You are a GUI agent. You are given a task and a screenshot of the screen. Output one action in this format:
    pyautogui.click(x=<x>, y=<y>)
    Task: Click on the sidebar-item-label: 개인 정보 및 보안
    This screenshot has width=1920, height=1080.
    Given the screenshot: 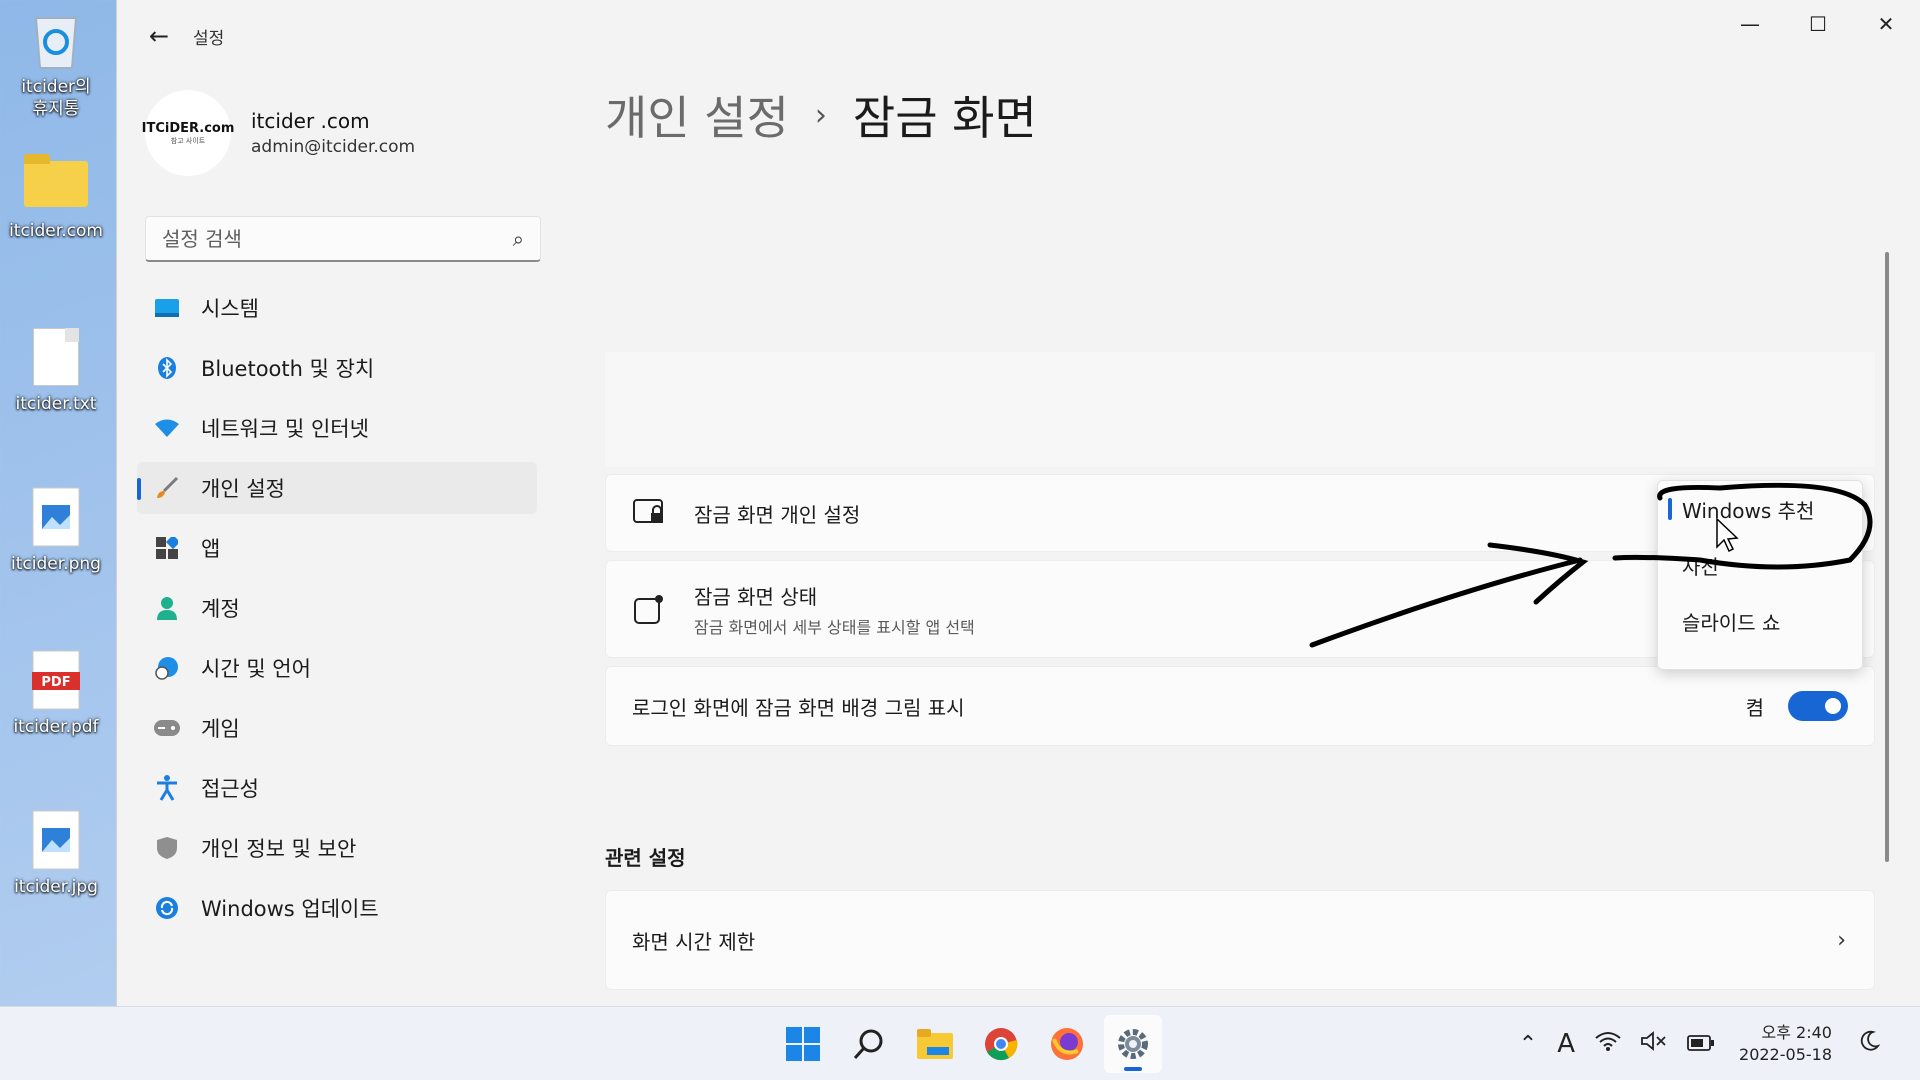 What is the action you would take?
    pyautogui.click(x=279, y=849)
    